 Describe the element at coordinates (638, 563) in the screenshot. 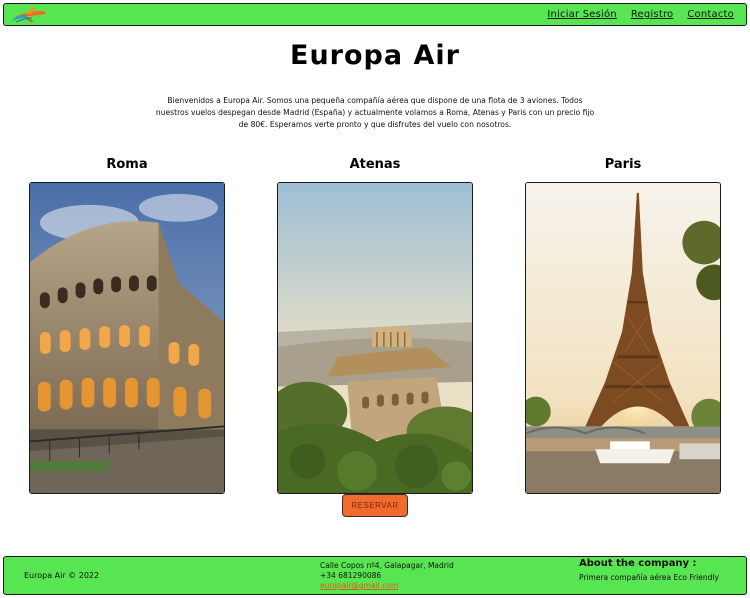

I see `about-title: About the company :` at that location.